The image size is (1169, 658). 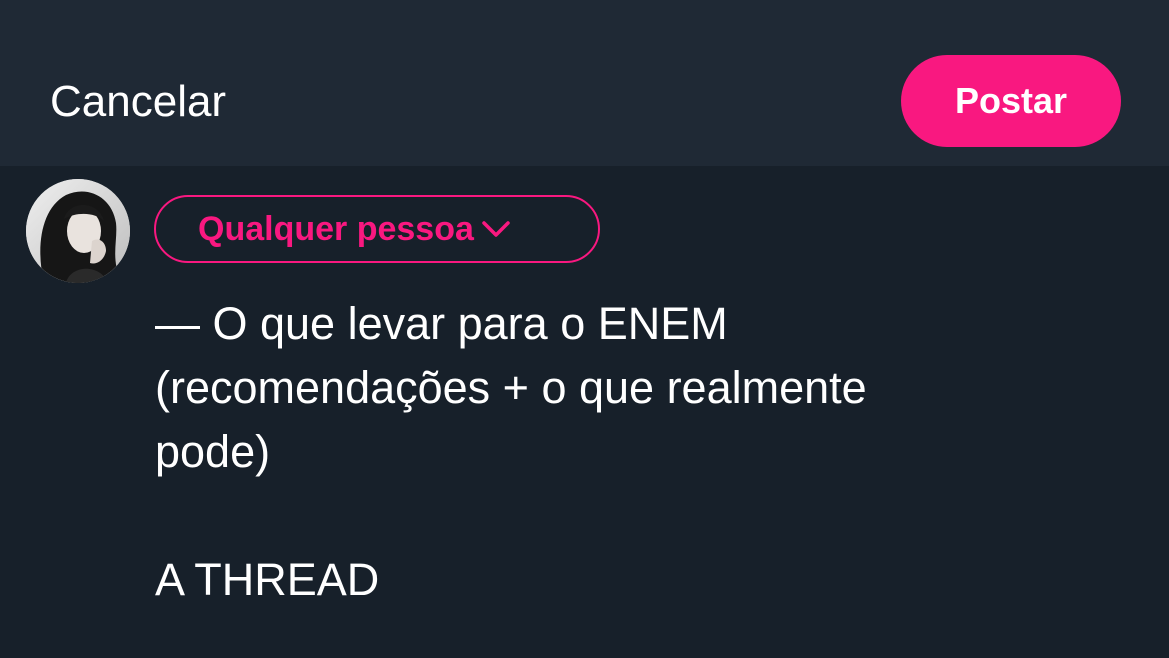 I want to click on audience-label: Qualquer pessoa, so click(x=336, y=228).